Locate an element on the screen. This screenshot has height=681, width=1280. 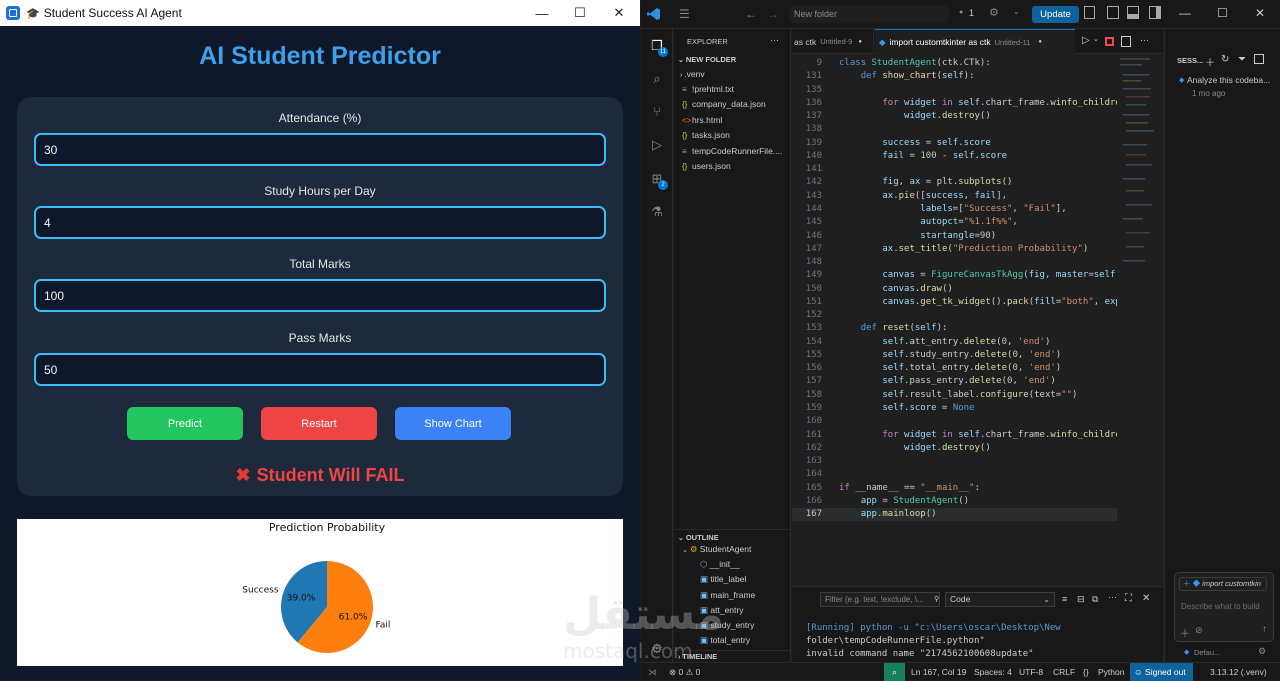
window-maximize-button: ☐ is located at coordinates (1222, 13).